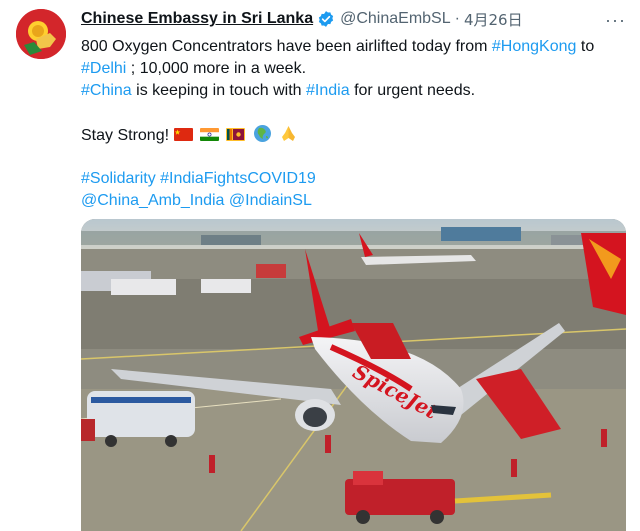 Image resolution: width=640 pixels, height=531 pixels. What do you see at coordinates (289, 133) in the screenshot?
I see `folded-hands-icon` at bounding box center [289, 133].